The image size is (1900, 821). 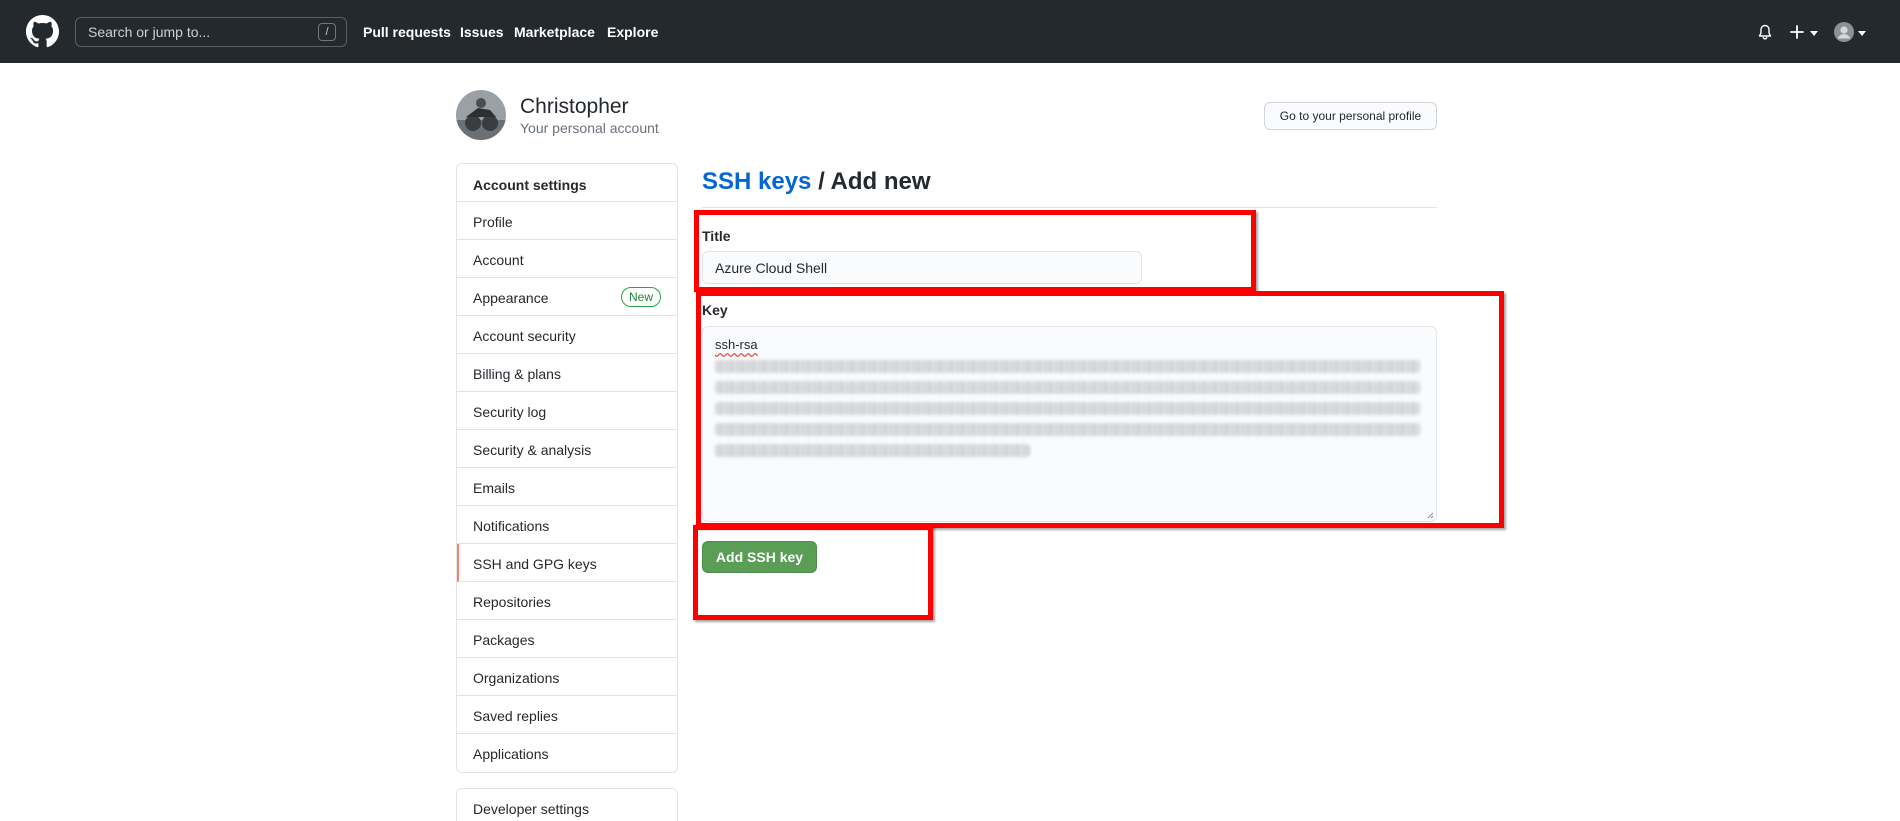 I want to click on nav-marketplace: Marketplace, so click(x=554, y=32).